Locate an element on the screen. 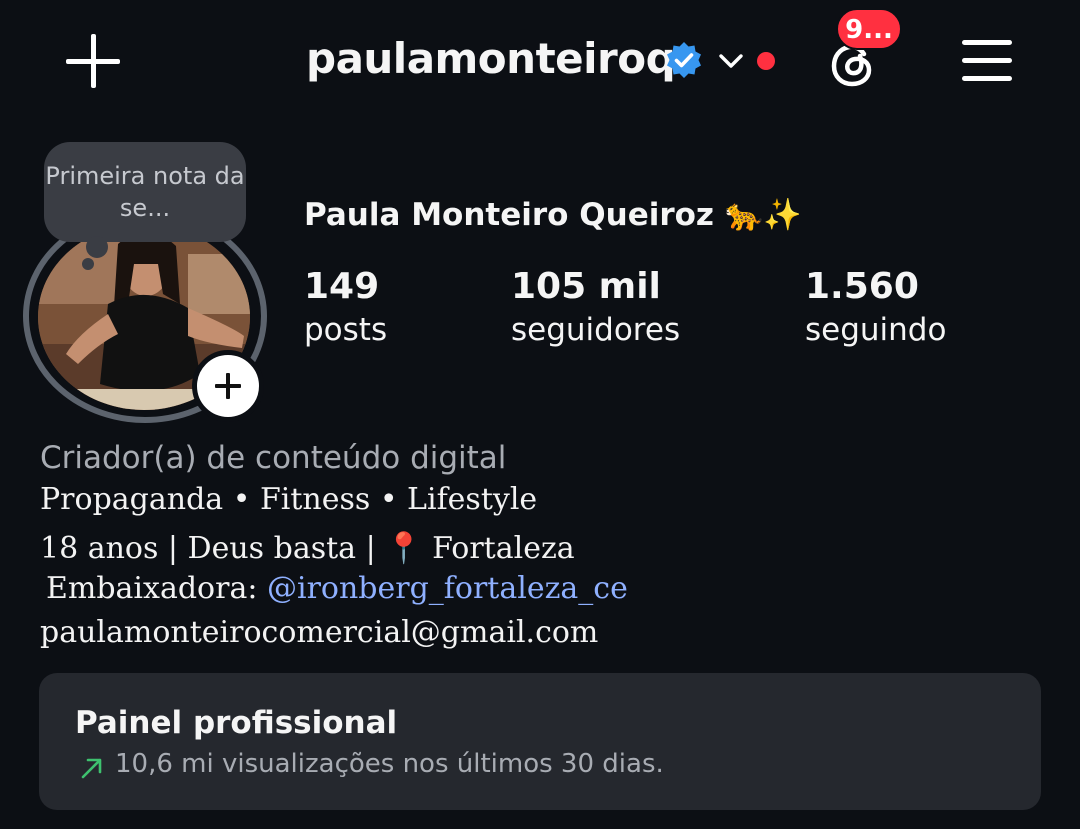 The width and height of the screenshot is (1080, 829). bio-email: paulamonteirocomercial@gmail.com is located at coordinates (319, 632).